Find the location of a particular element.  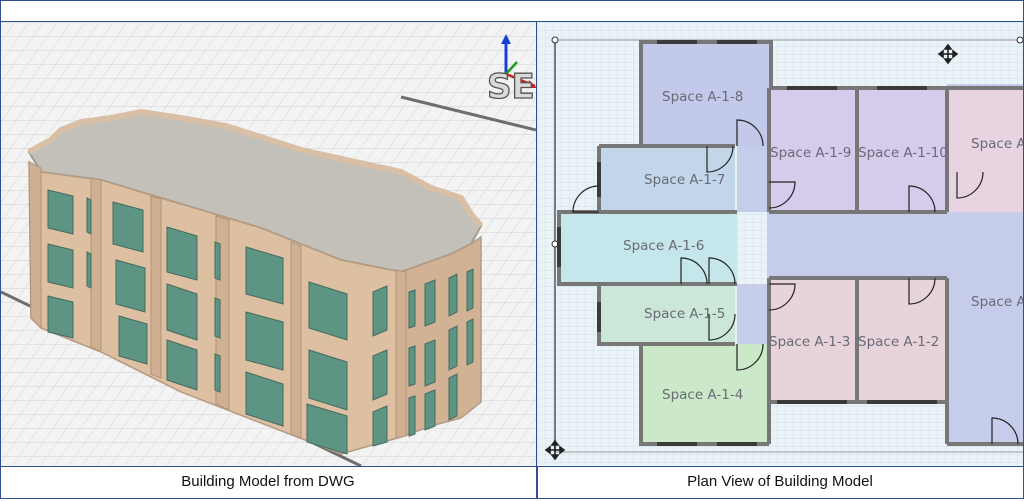

room-label-a13: Space A-1-3 is located at coordinates (809, 342).